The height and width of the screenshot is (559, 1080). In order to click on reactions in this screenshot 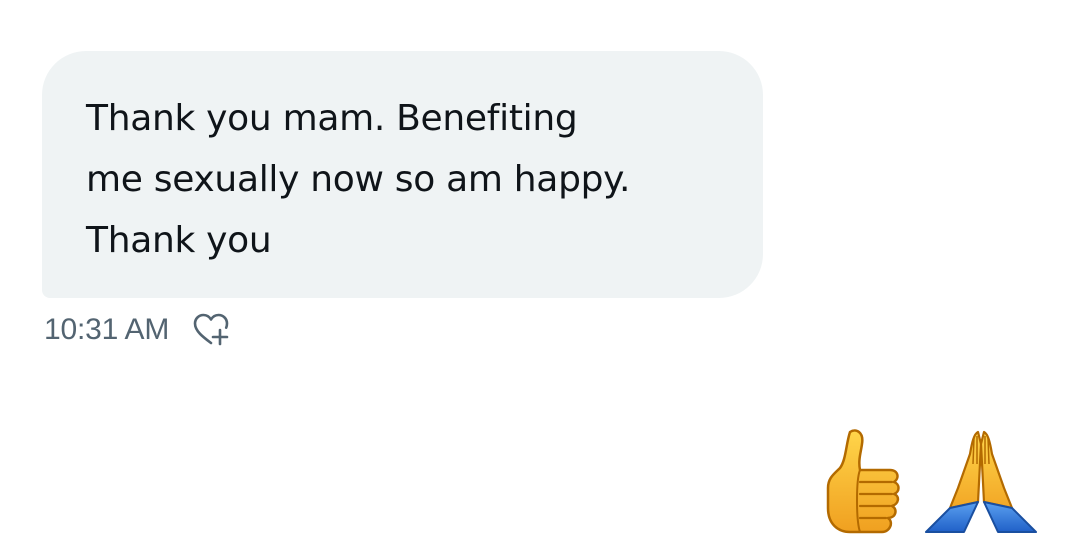, I will do `click(935, 484)`.